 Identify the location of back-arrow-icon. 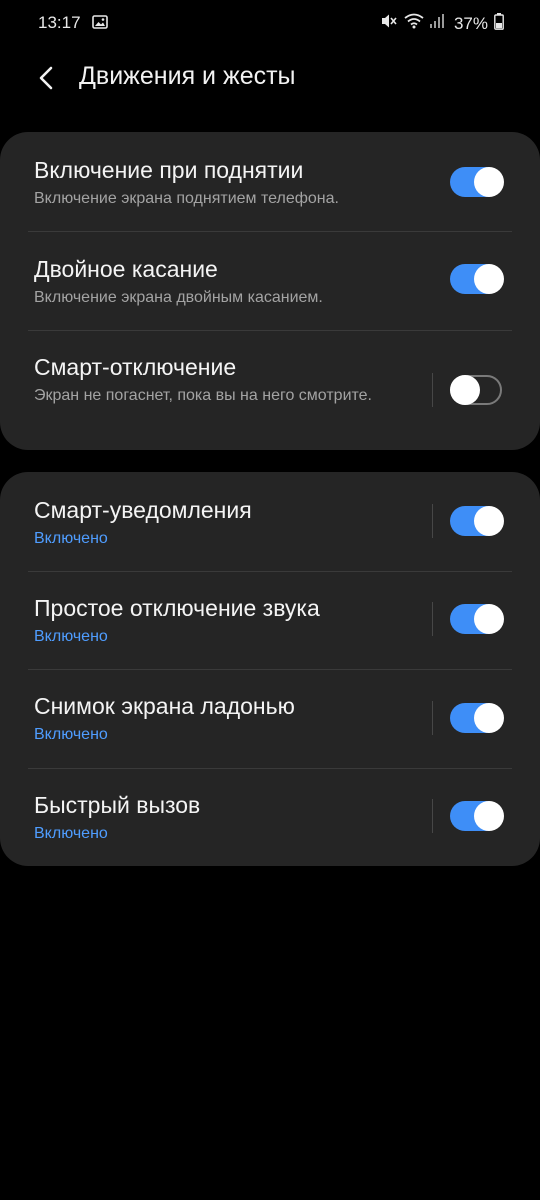
(46, 78).